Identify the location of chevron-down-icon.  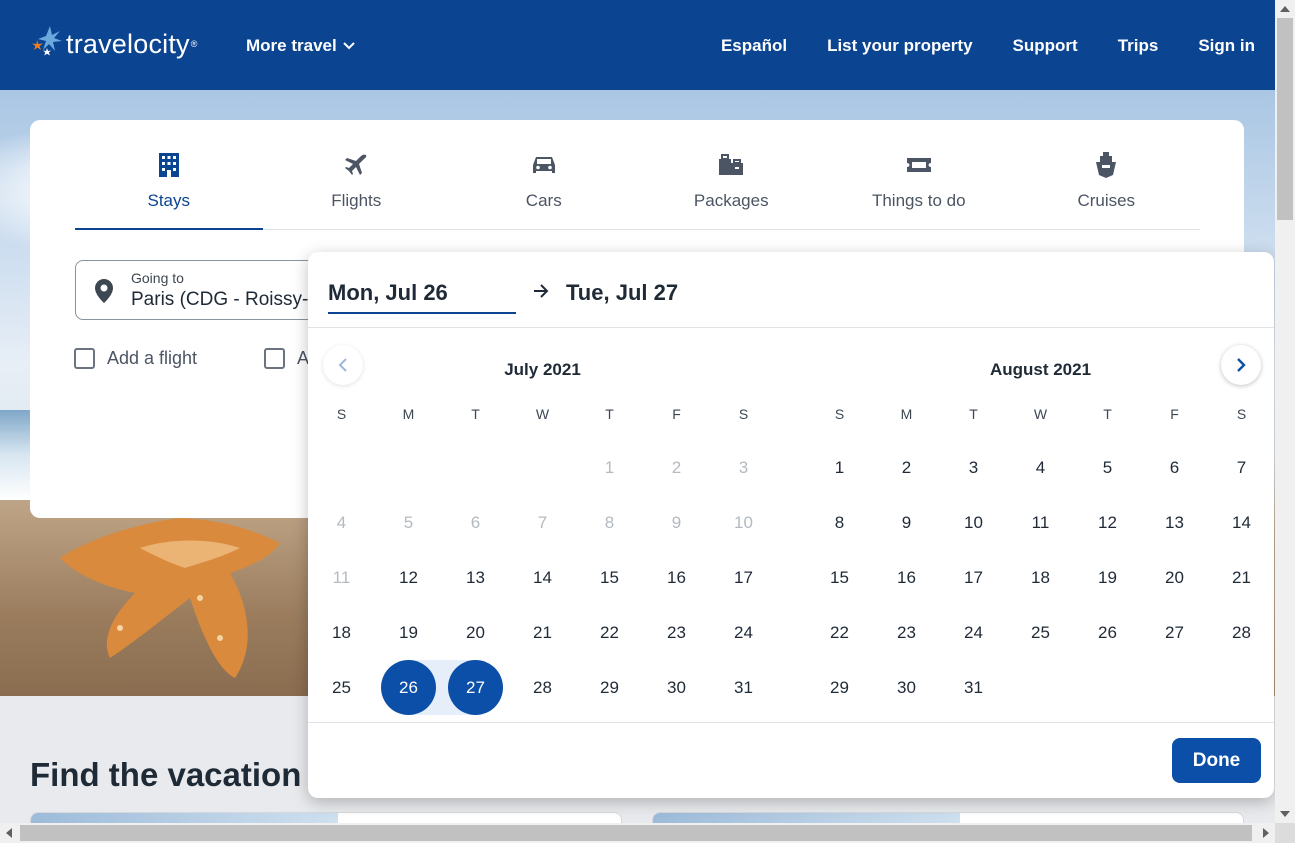
(348, 46).